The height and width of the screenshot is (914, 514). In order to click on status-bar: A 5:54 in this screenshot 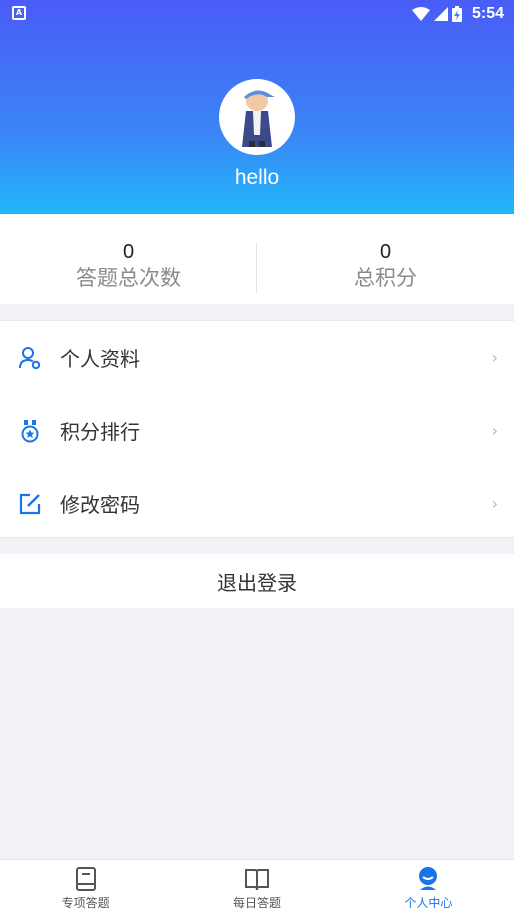, I will do `click(257, 14)`.